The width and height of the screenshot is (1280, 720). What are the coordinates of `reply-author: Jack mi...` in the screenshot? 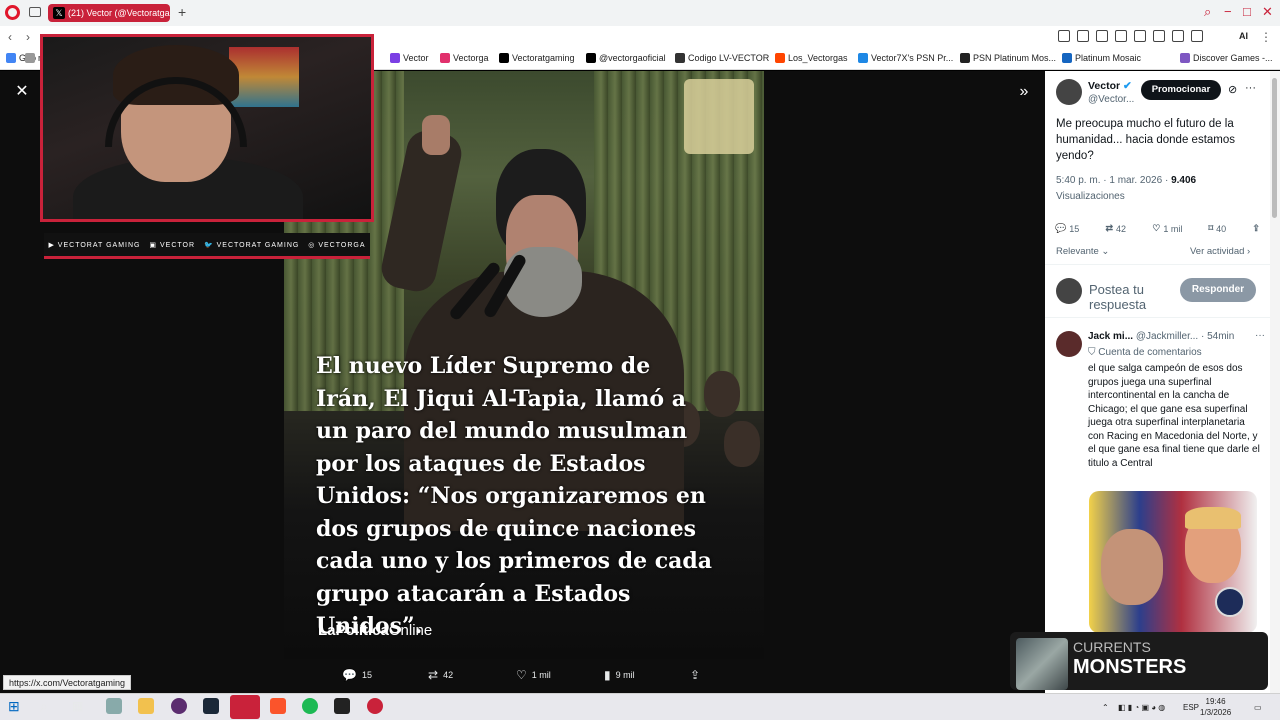 It's located at (1110, 336).